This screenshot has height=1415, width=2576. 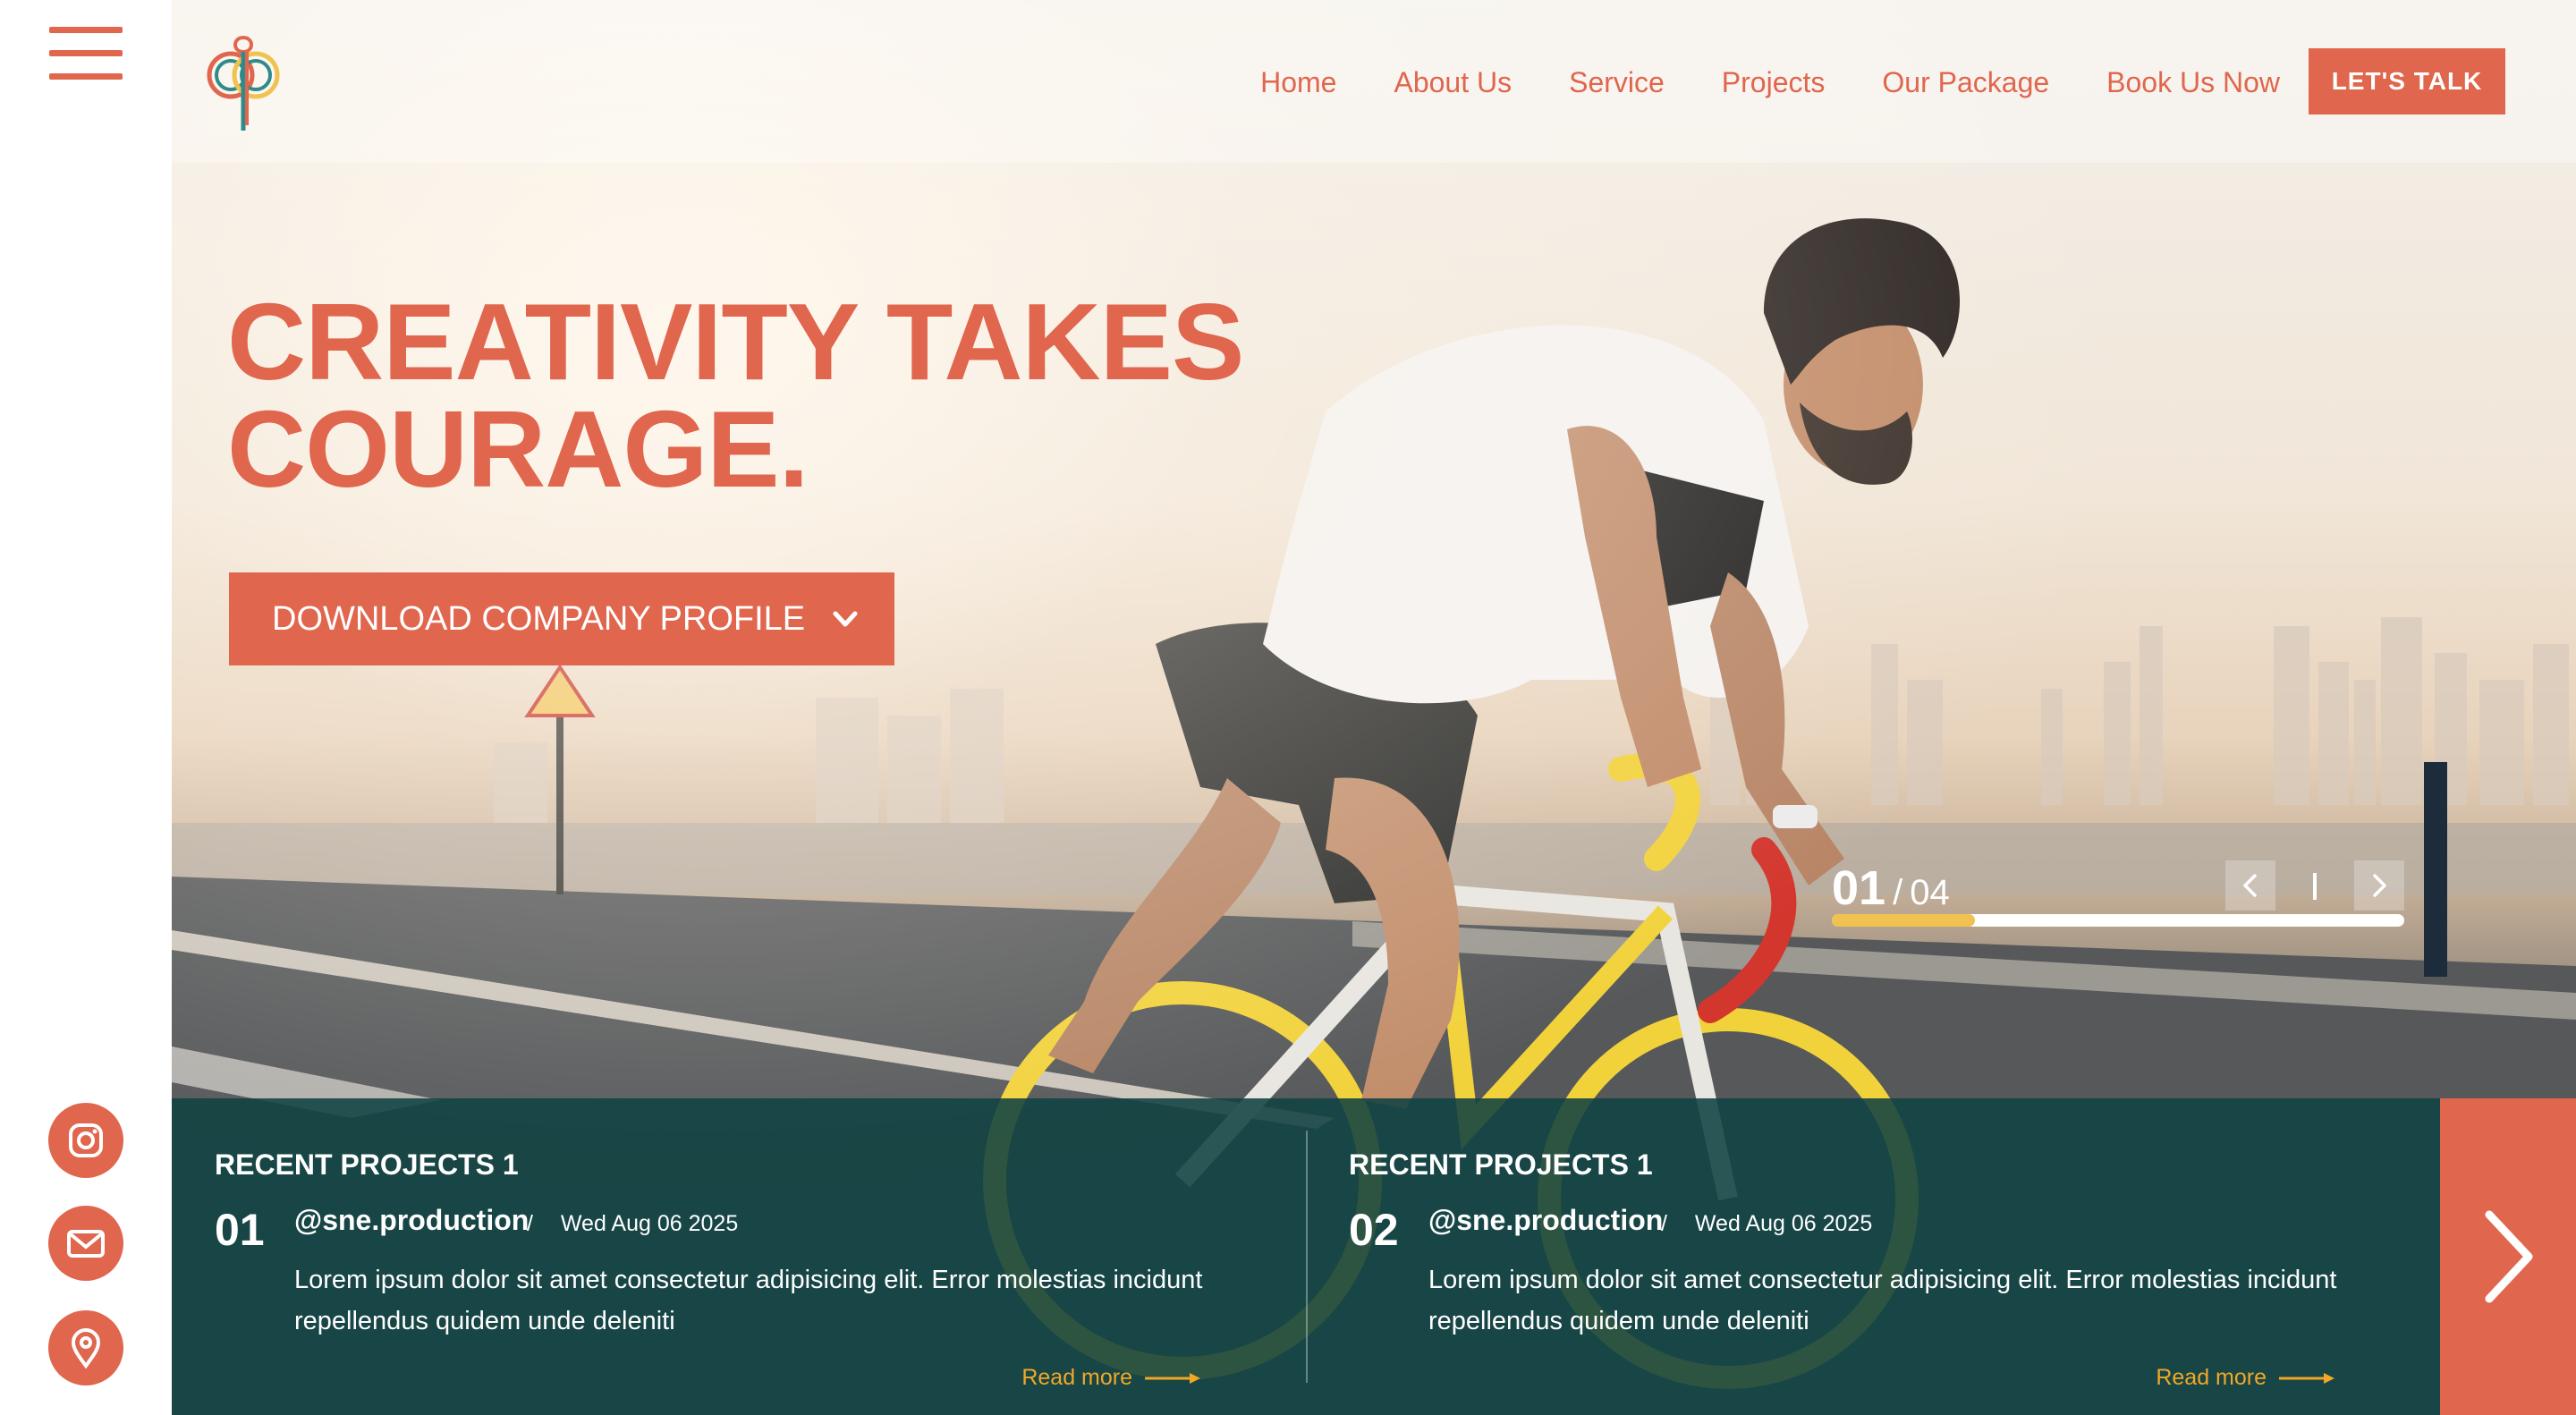 What do you see at coordinates (1453, 82) in the screenshot?
I see `nav-about-us: About Us` at bounding box center [1453, 82].